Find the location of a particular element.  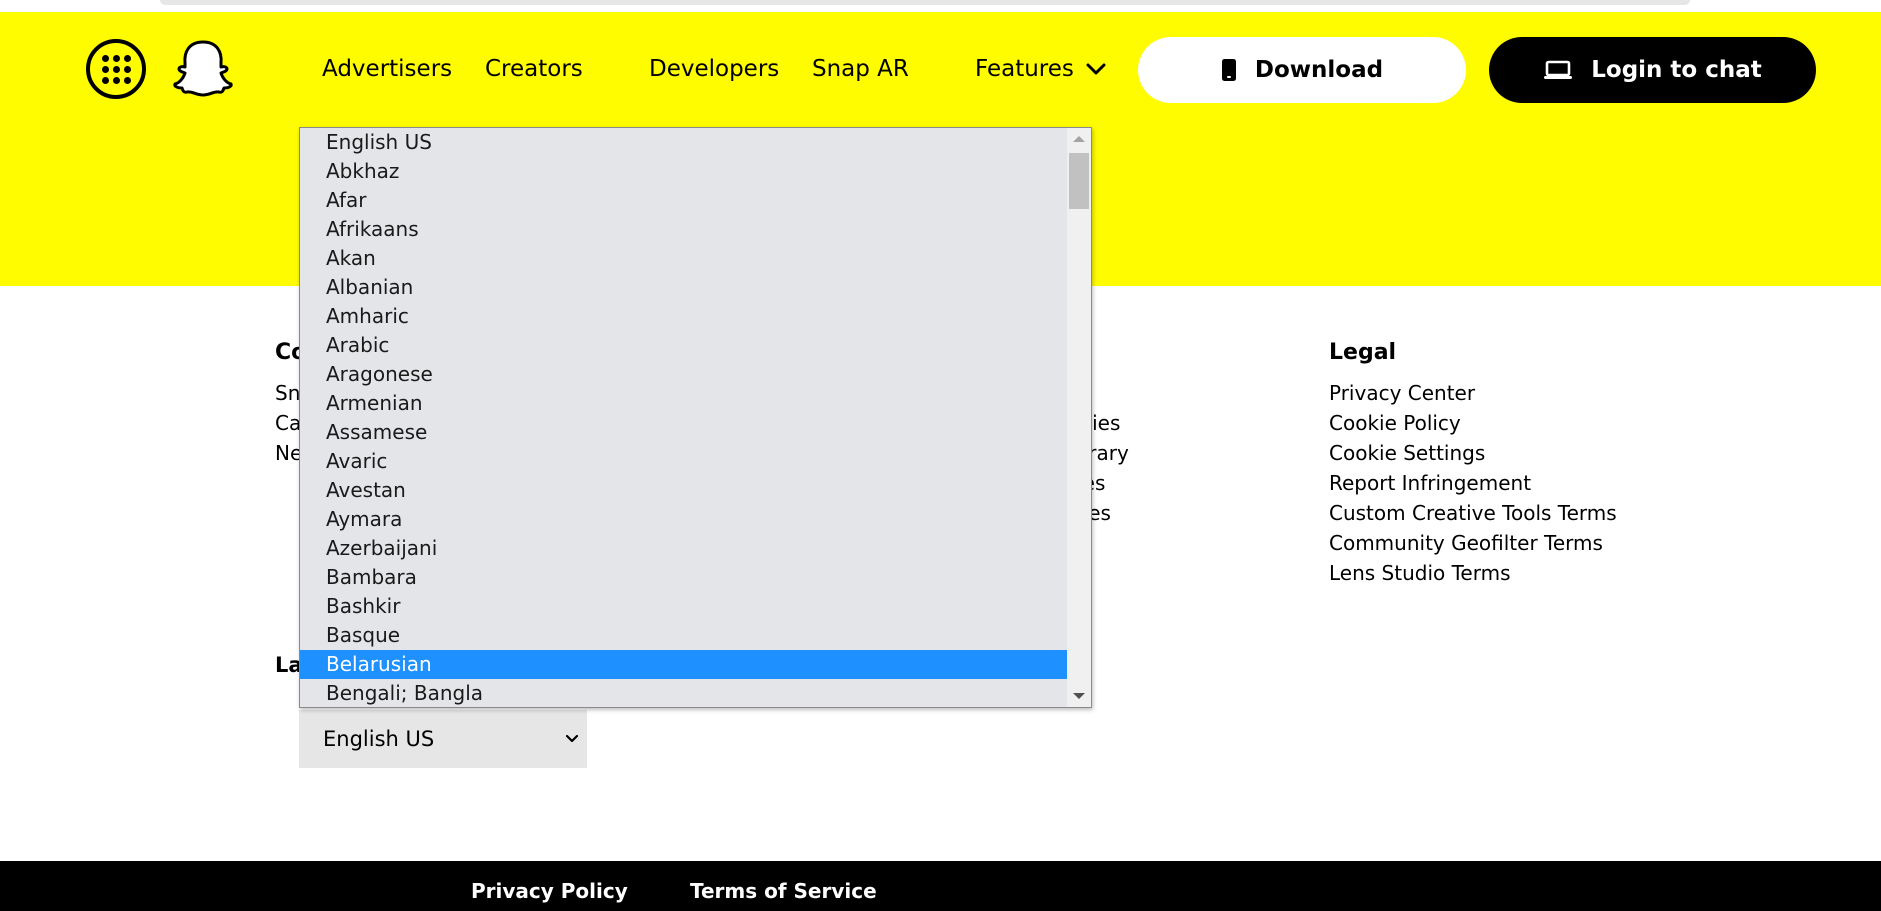

legal-link-privacy-center: Privacy Center is located at coordinates (1473, 393).